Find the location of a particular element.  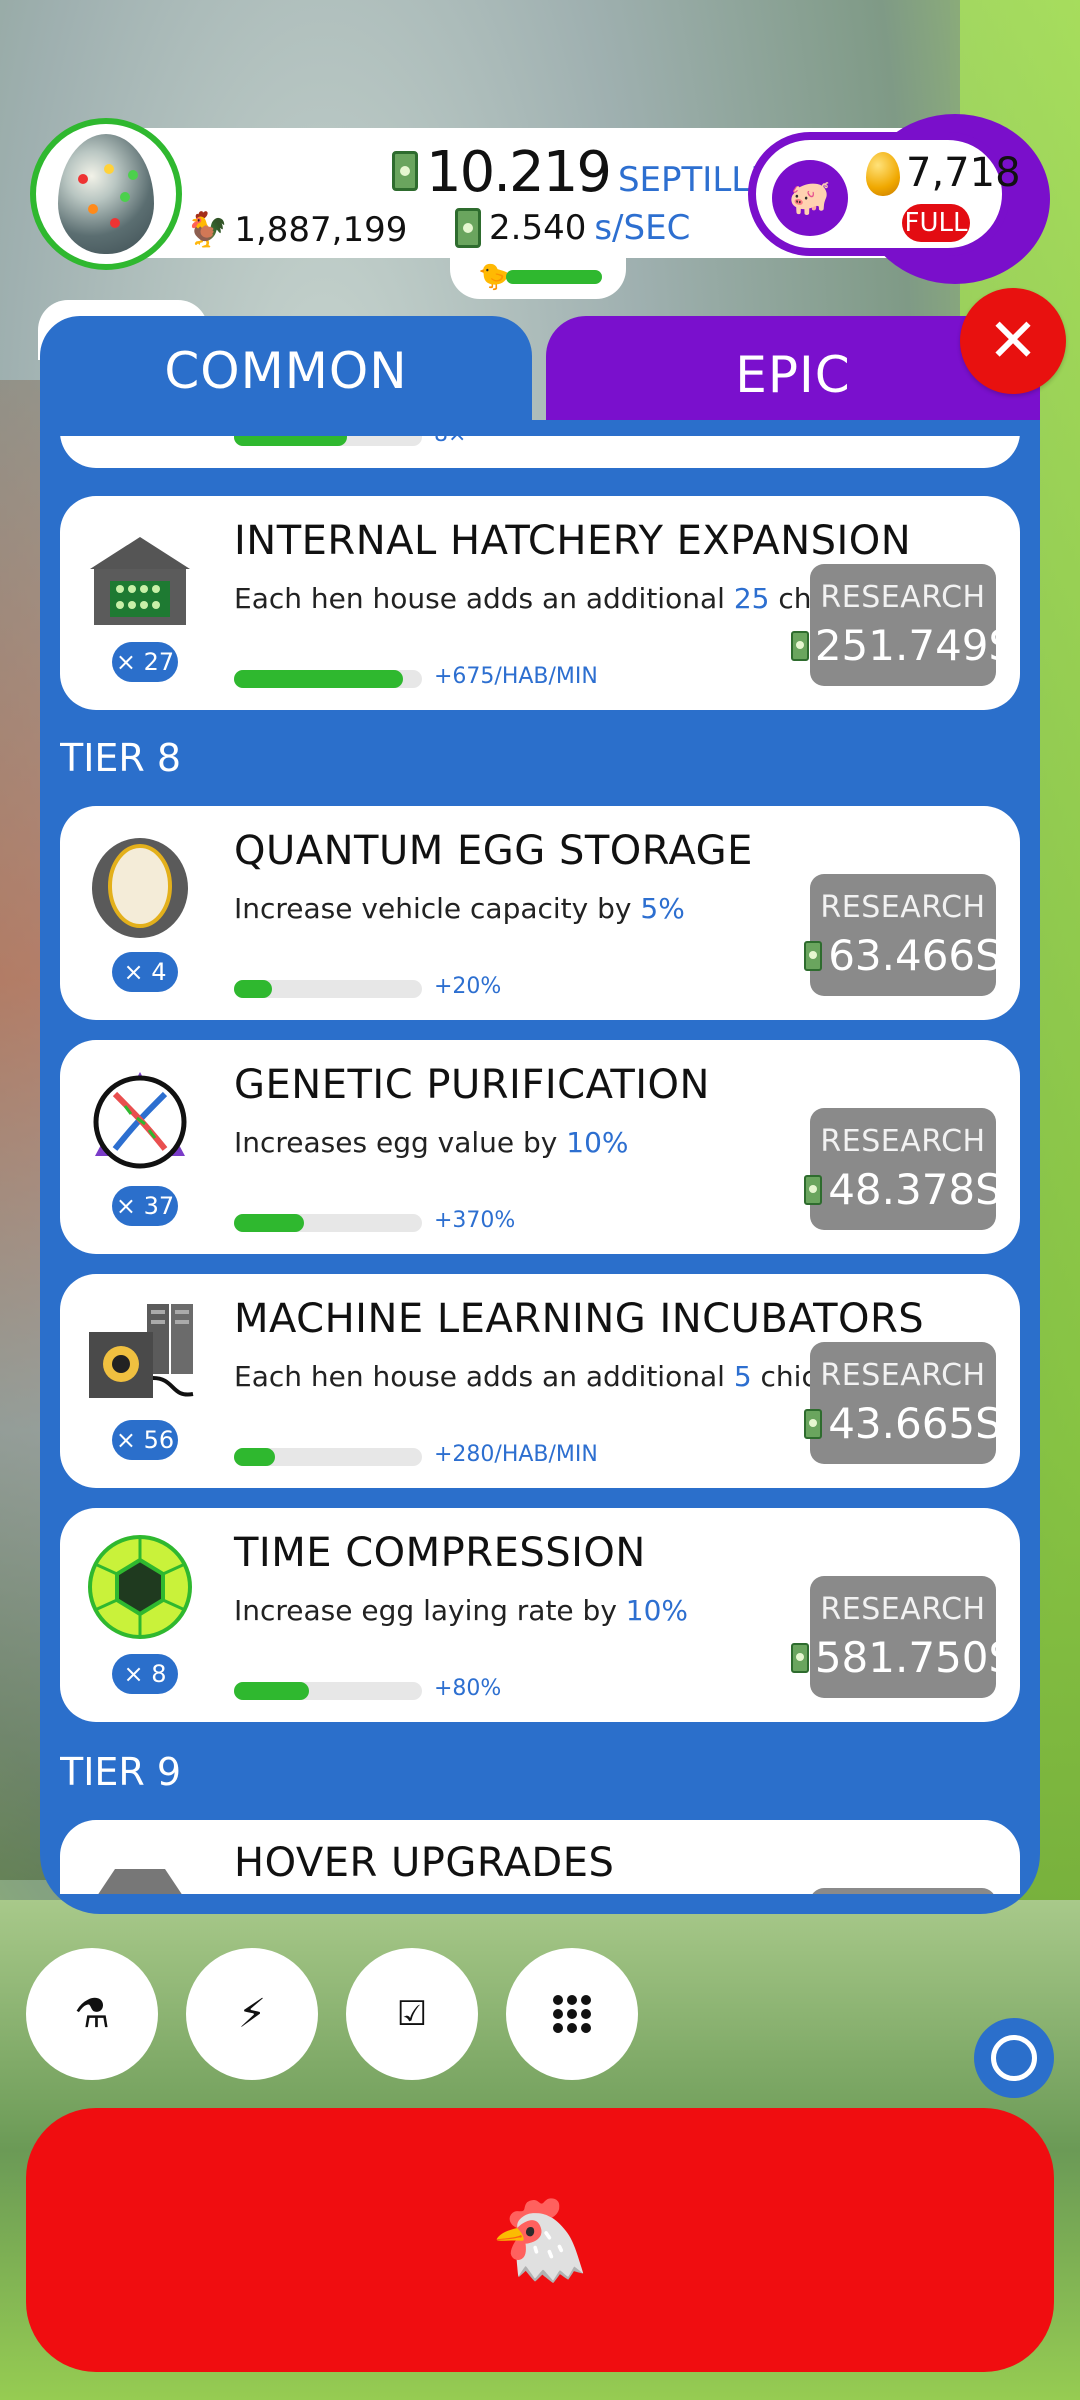

checklist-icon: ☑︎ is located at coordinates (412, 2014).